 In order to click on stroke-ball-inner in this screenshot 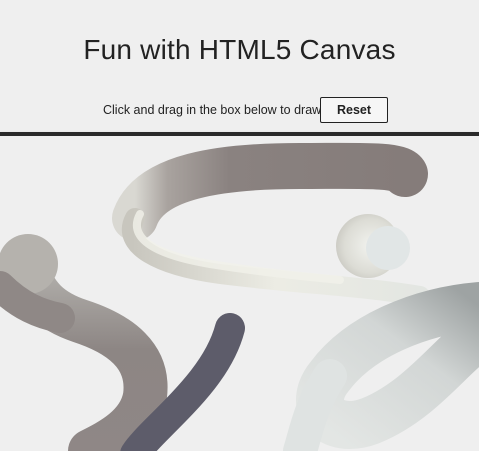, I will do `click(388, 248)`.